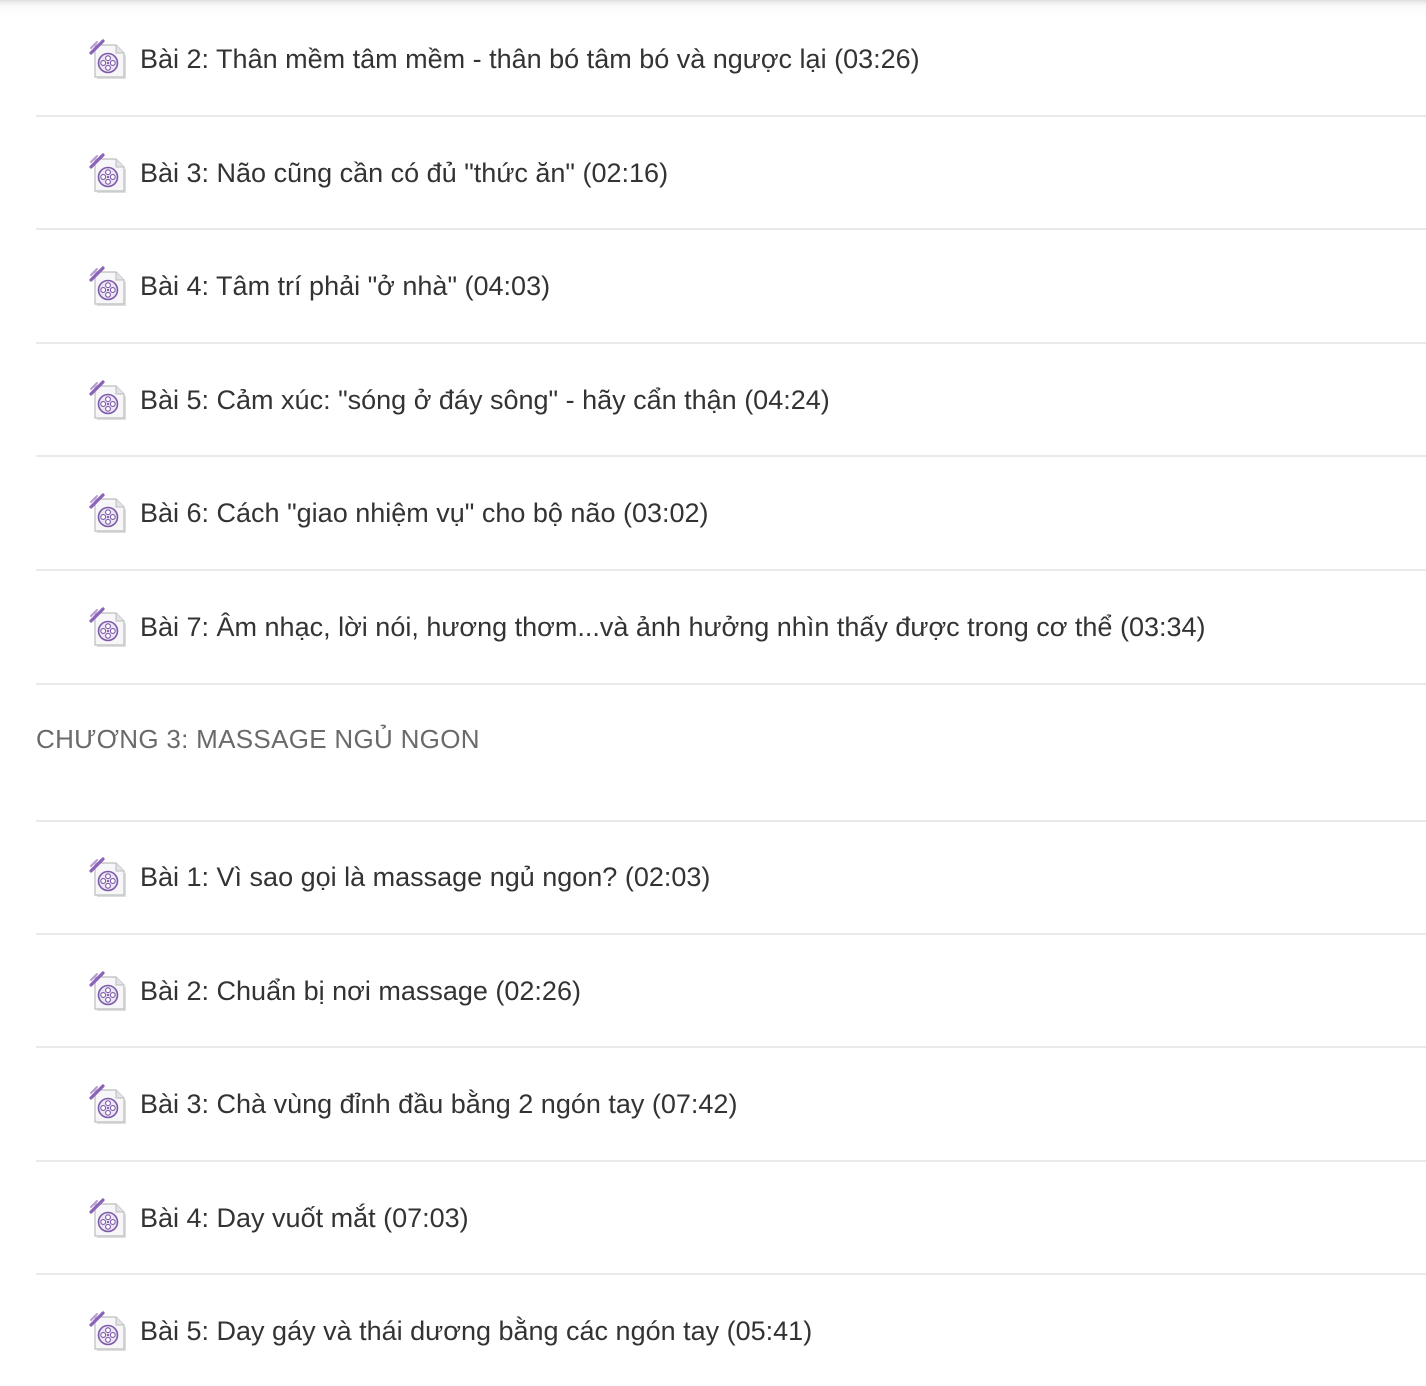 This screenshot has width=1426, height=1386. What do you see at coordinates (304, 1218) in the screenshot?
I see `lesson-title: Bài 4: Day vuốt mắt (07:03)` at bounding box center [304, 1218].